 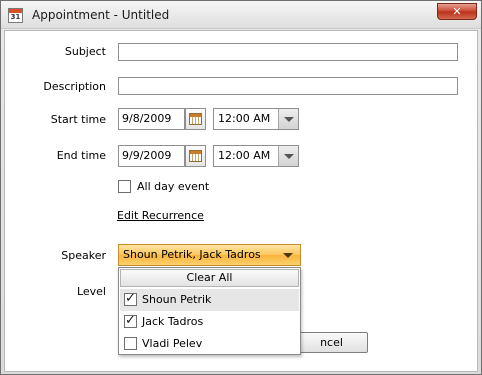 What do you see at coordinates (101, 15) in the screenshot?
I see `window-title: Appointment - Untitled` at bounding box center [101, 15].